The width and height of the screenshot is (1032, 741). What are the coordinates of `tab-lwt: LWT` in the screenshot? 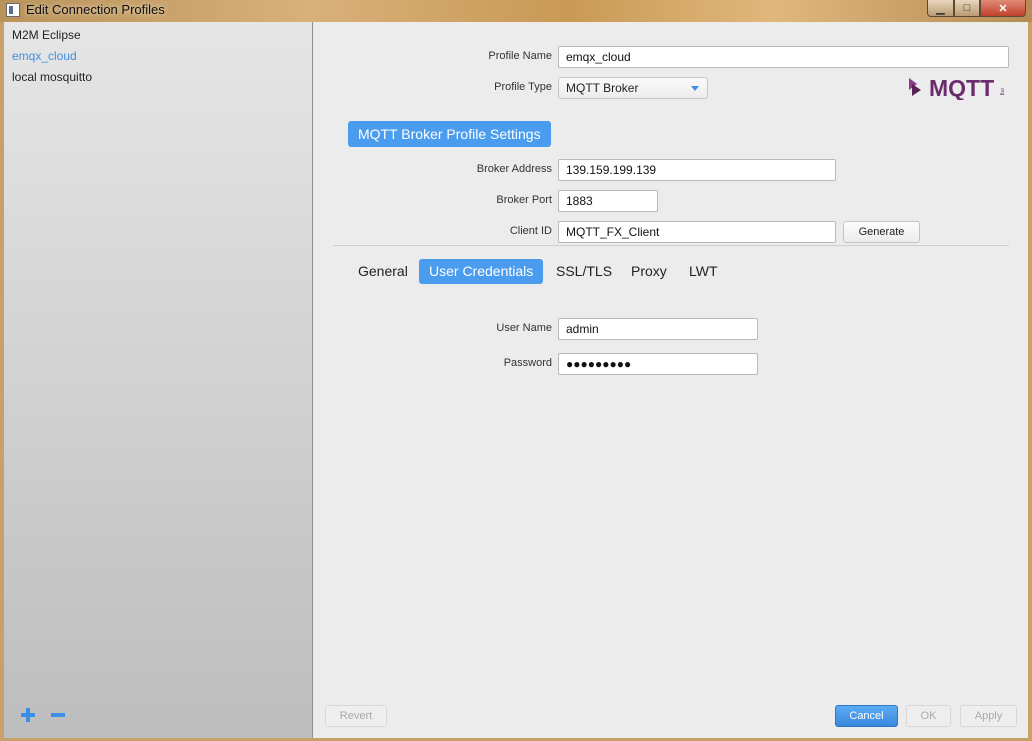 It's located at (703, 271).